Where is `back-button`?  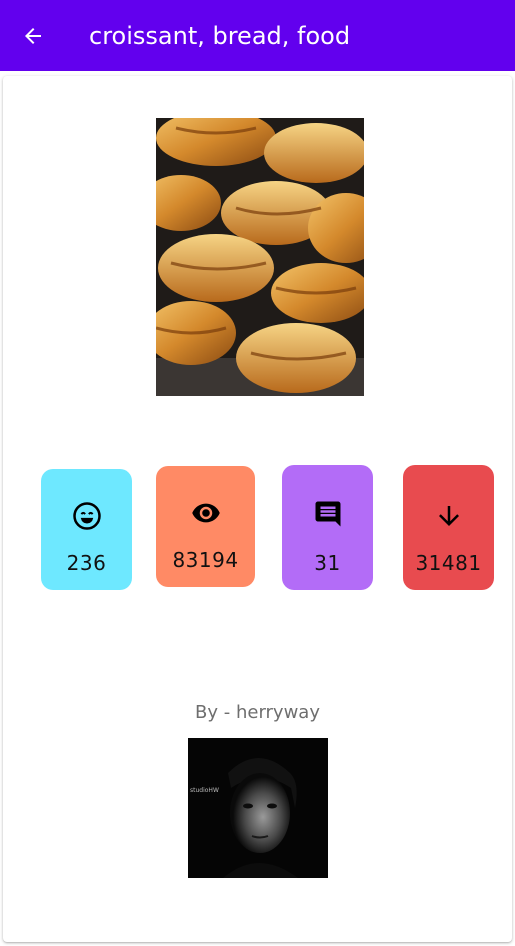 back-button is located at coordinates (33, 36).